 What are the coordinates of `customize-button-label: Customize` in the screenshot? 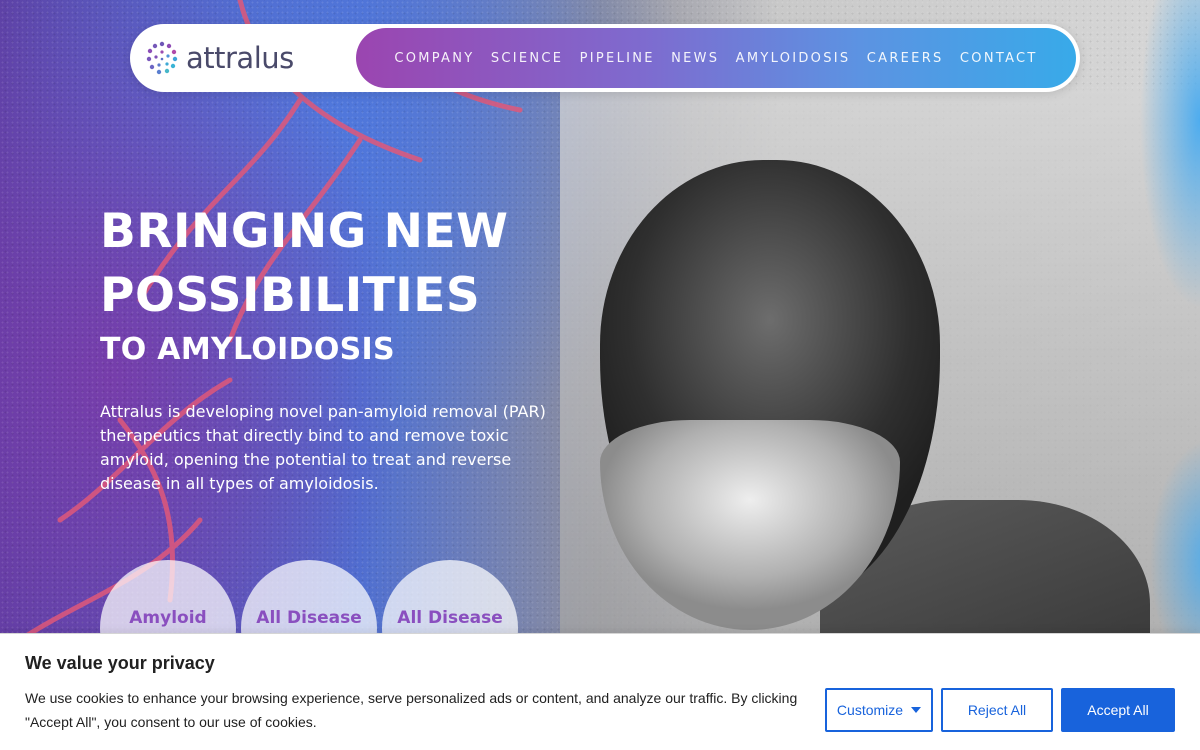 It's located at (870, 710).